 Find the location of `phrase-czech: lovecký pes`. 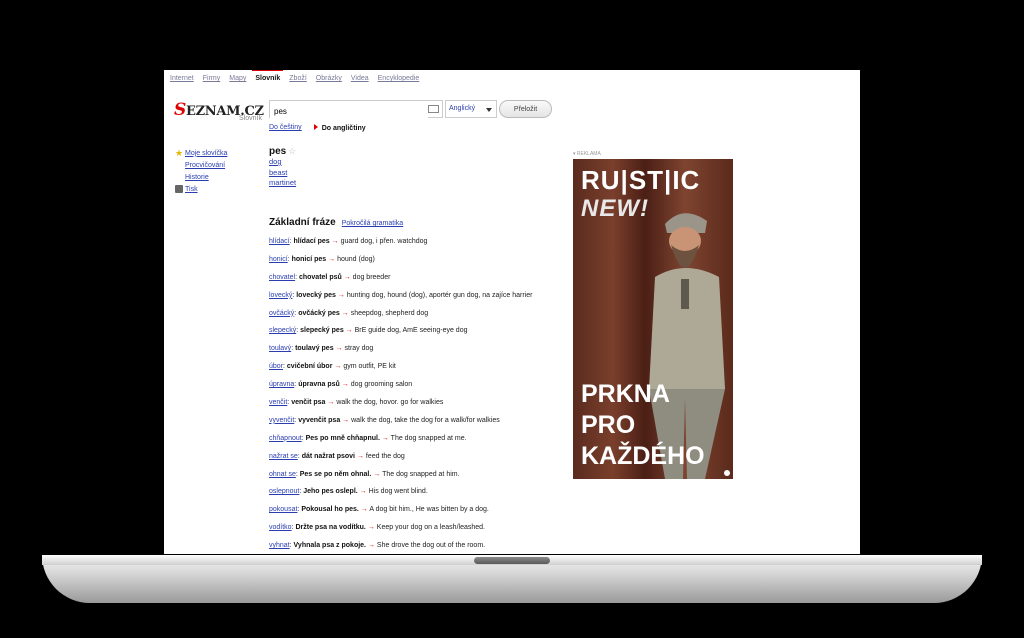

phrase-czech: lovecký pes is located at coordinates (316, 295).